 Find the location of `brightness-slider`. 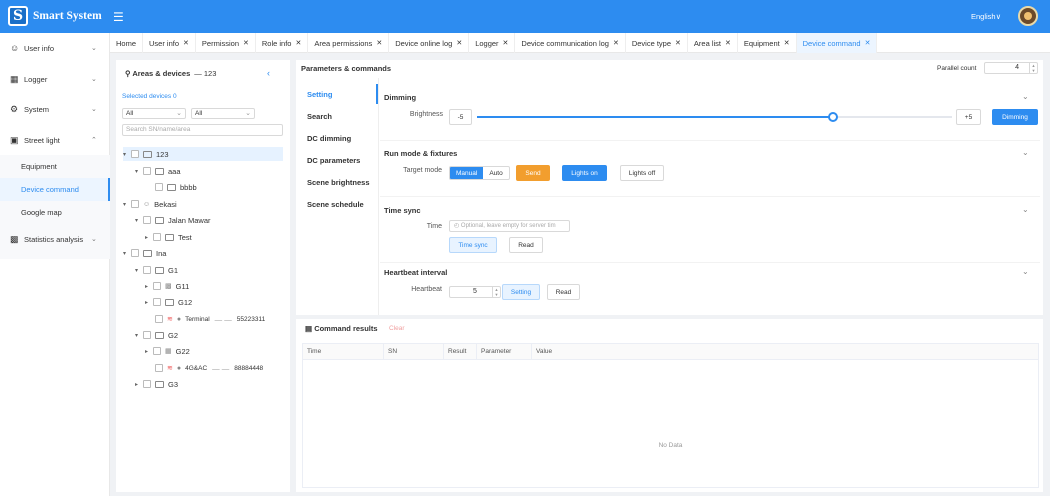

brightness-slider is located at coordinates (714, 117).